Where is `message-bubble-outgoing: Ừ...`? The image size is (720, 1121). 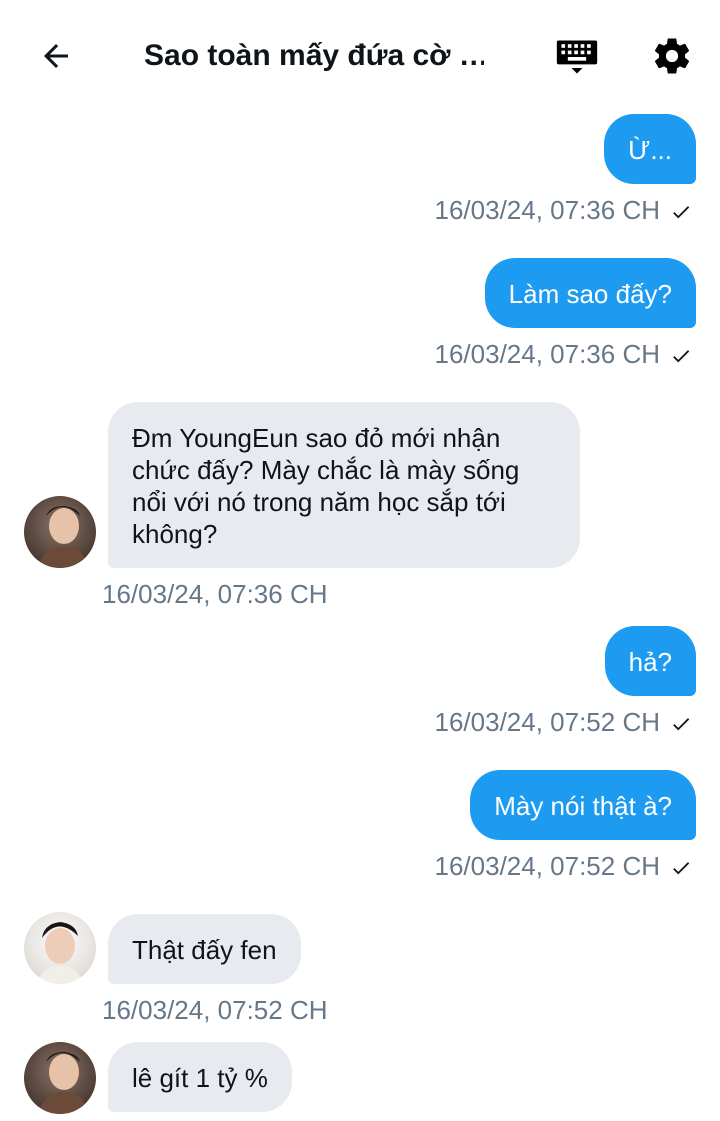 message-bubble-outgoing: Ừ... is located at coordinates (650, 149).